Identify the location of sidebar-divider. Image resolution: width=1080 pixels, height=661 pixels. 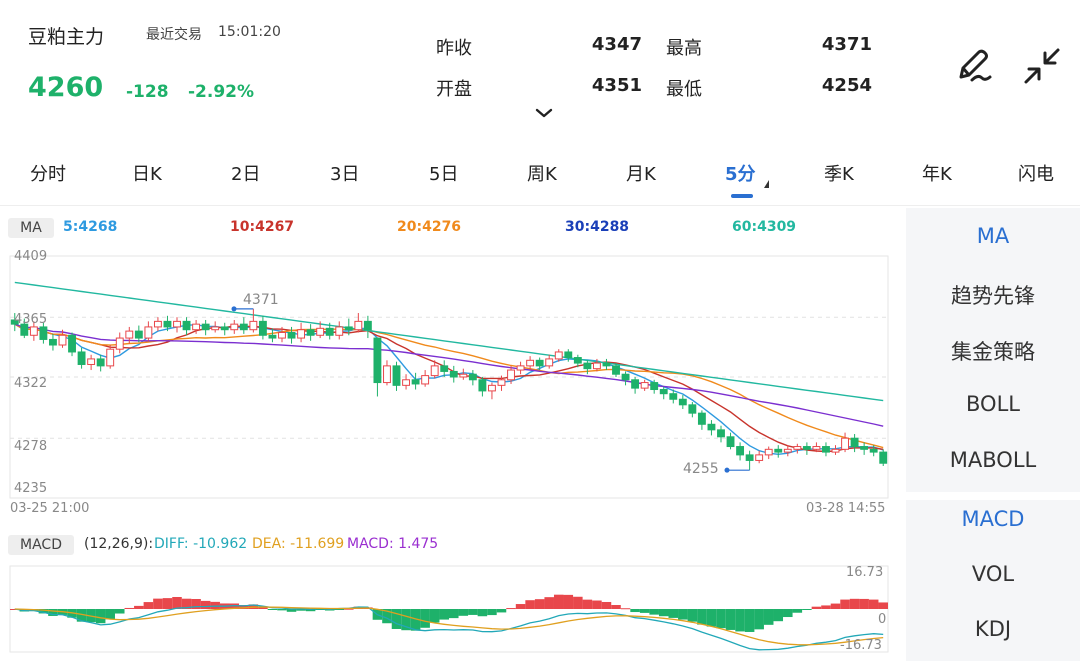
(993, 496).